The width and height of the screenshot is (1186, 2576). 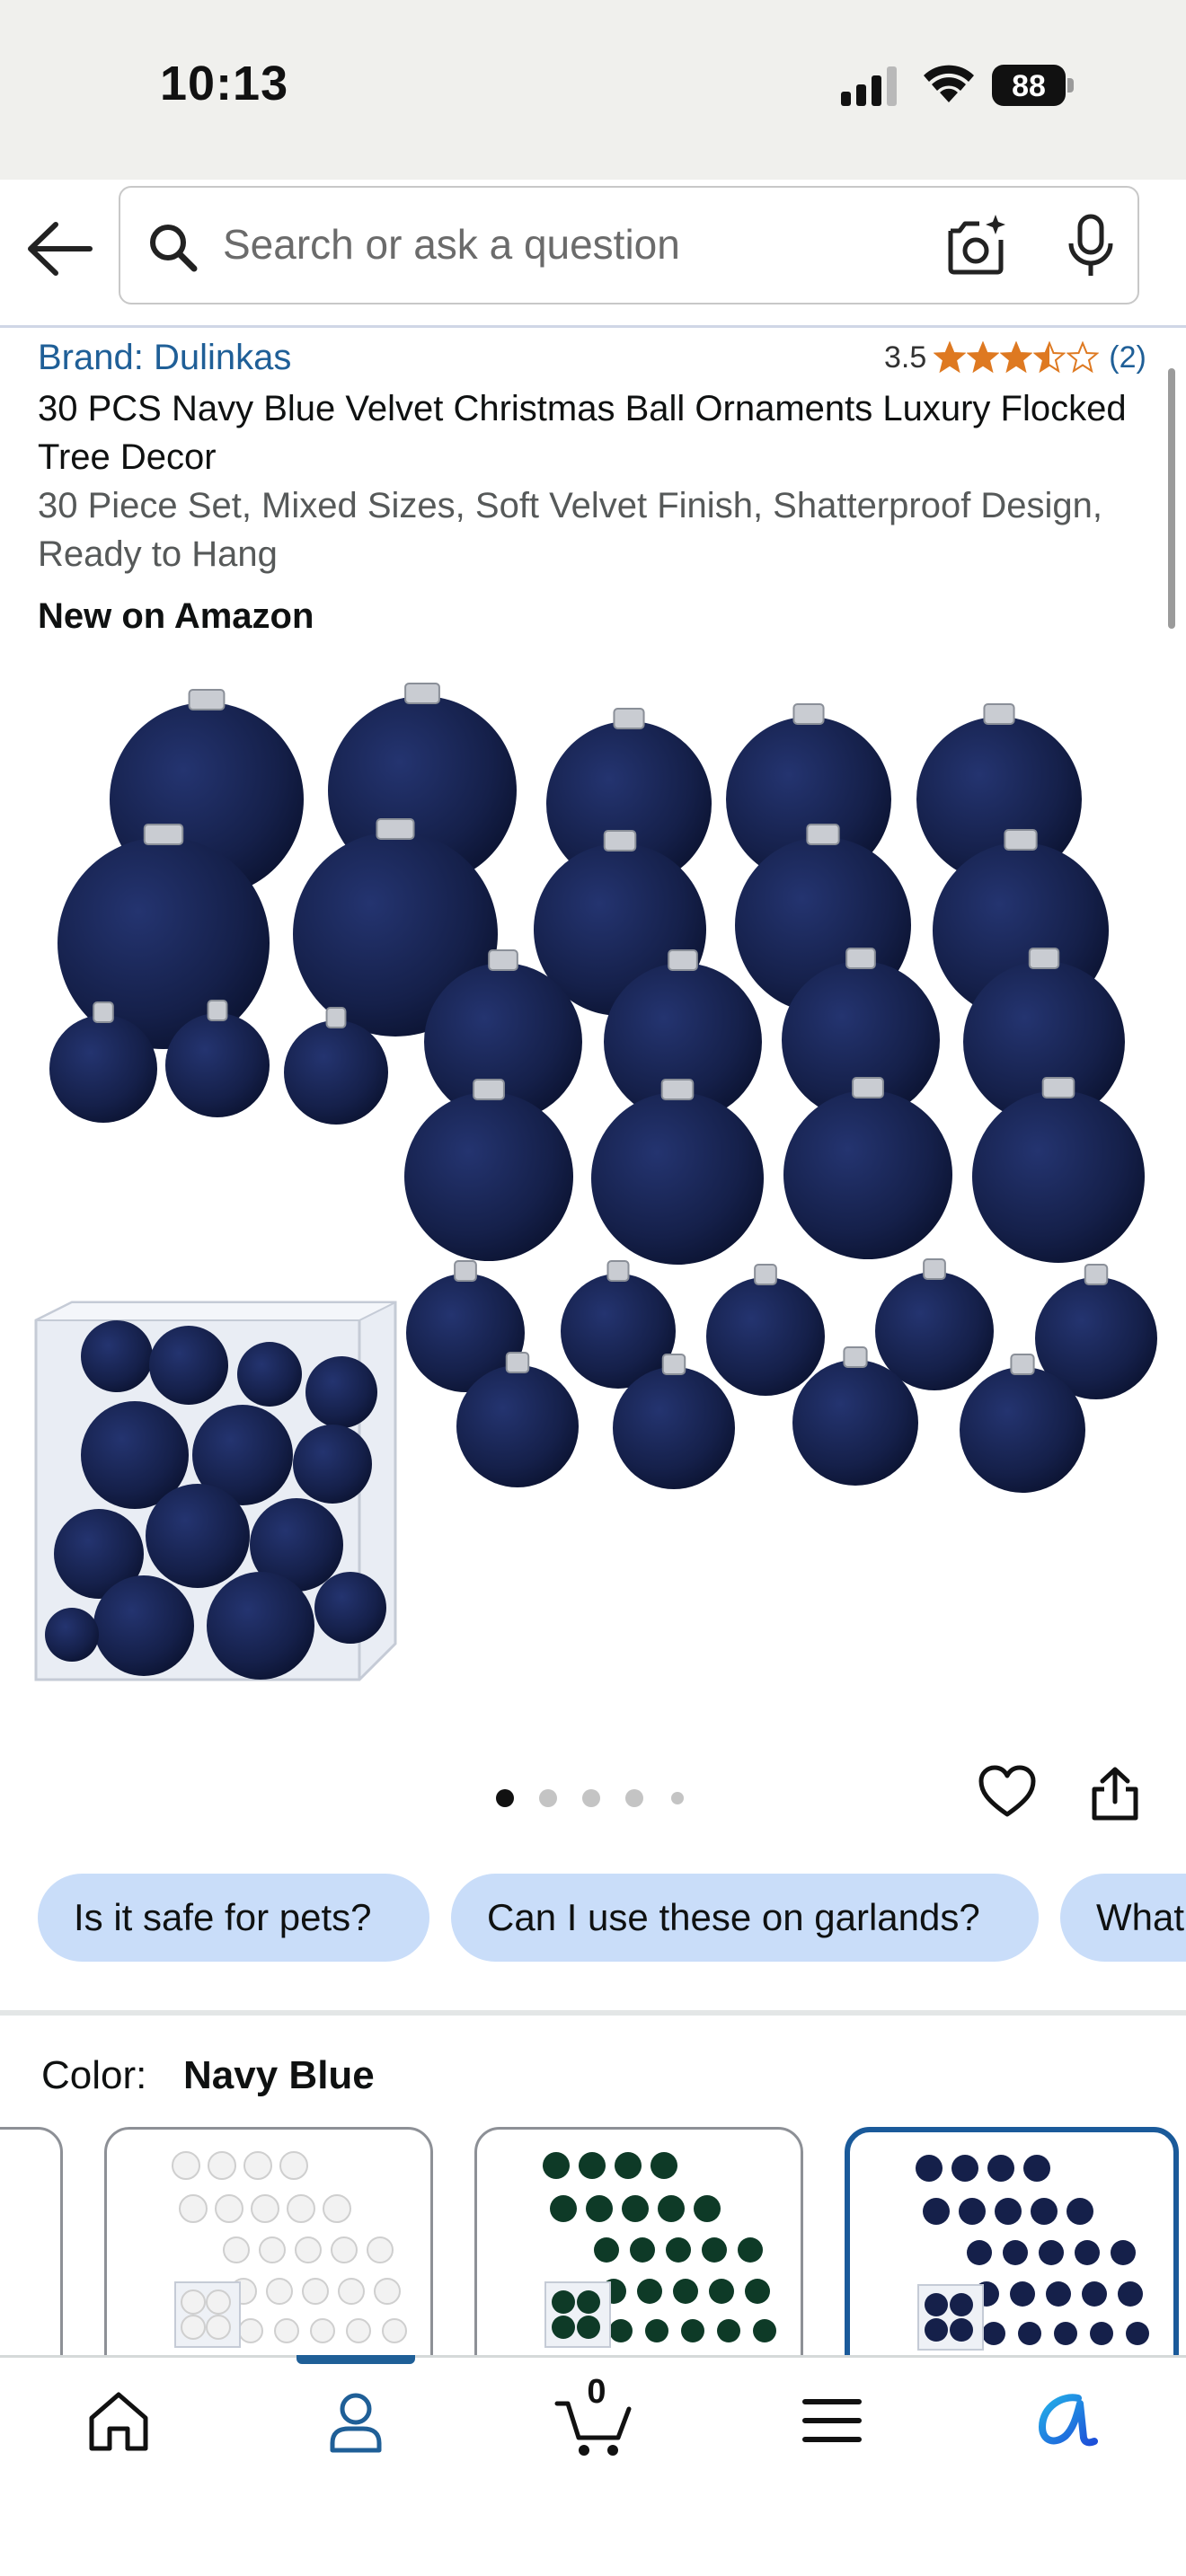 I want to click on question-chip: Can I use these on garlands?, so click(x=745, y=1918).